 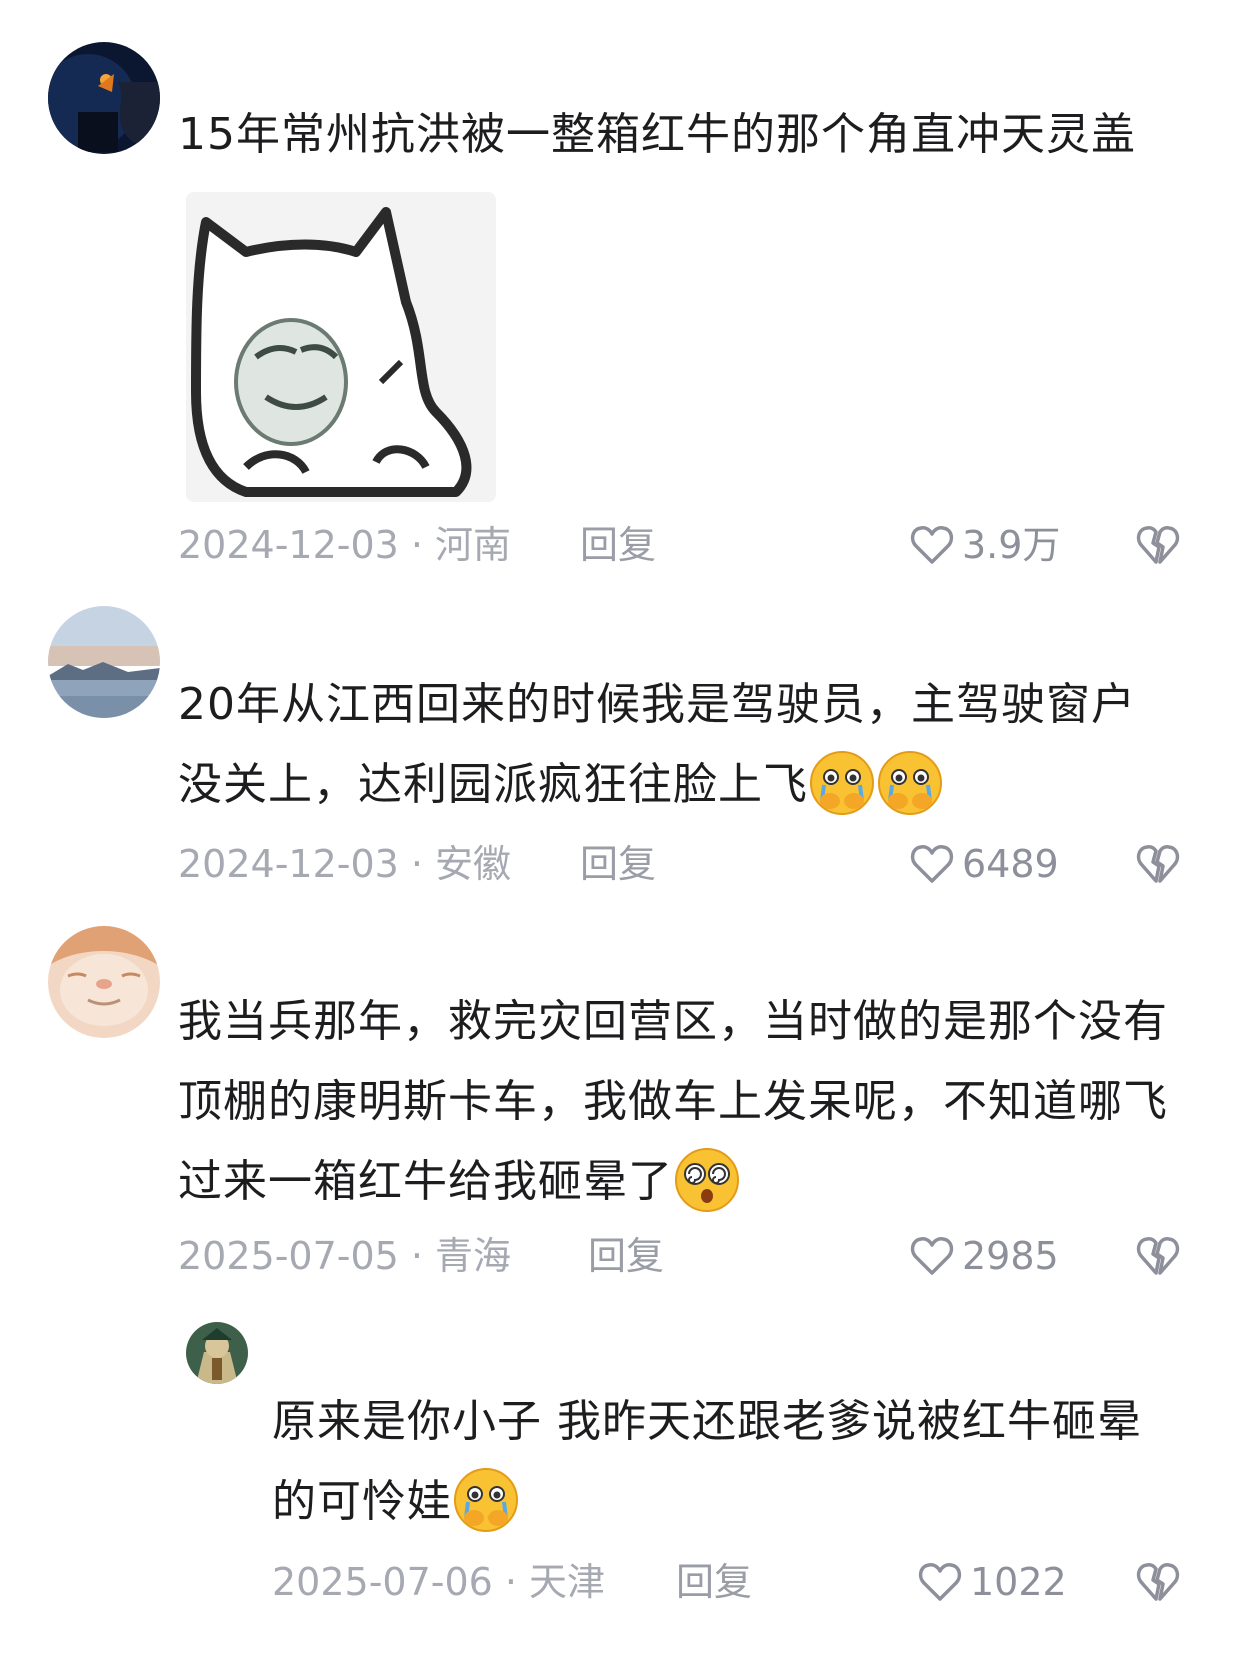 I want to click on comment-text: 15年常州抗洪被一整箱红牛的那个角直冲天灵盖, so click(x=657, y=134).